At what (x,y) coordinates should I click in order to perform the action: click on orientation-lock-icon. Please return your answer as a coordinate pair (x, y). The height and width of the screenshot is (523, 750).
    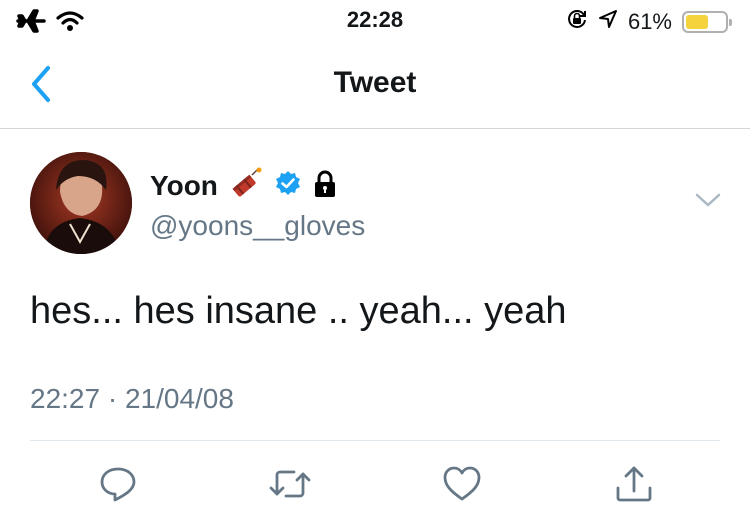
    Looking at the image, I should click on (577, 21).